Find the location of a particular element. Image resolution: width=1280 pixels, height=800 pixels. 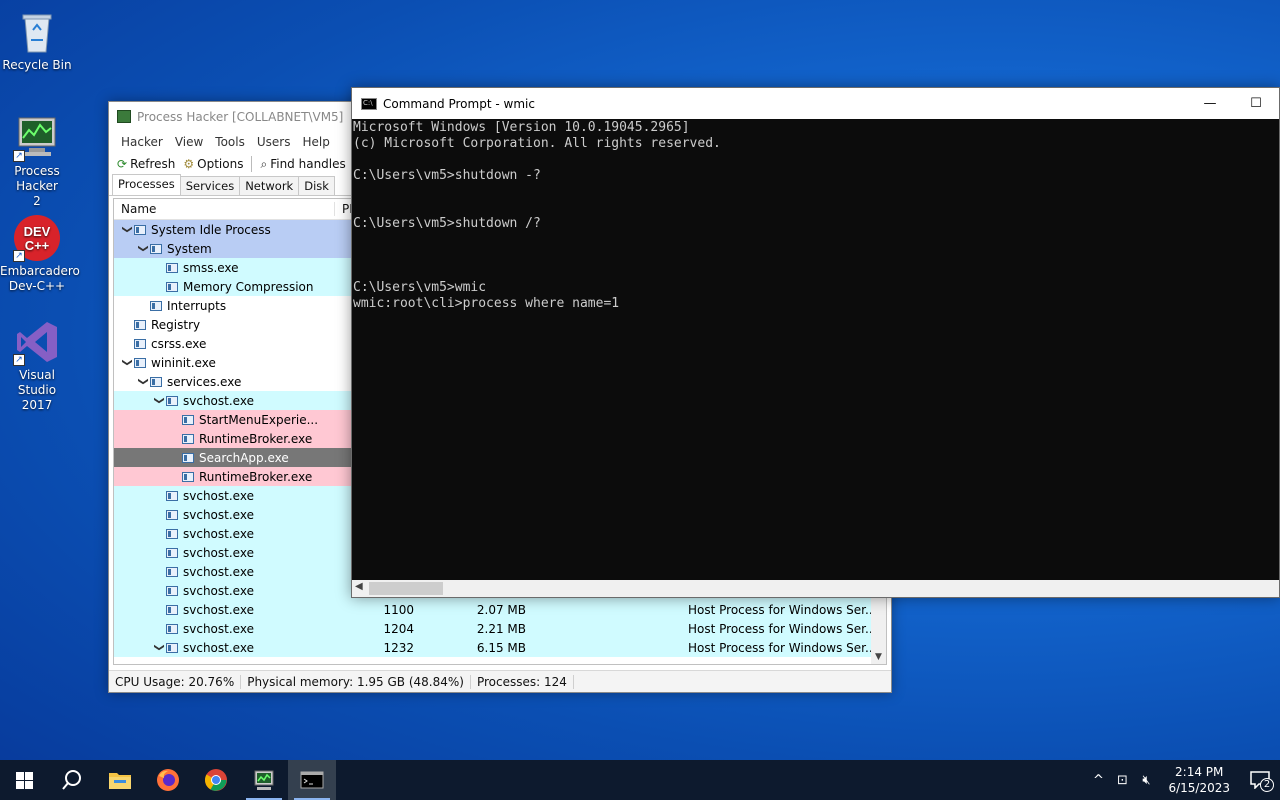

process-memory: 2.07 MB is located at coordinates (501, 609).